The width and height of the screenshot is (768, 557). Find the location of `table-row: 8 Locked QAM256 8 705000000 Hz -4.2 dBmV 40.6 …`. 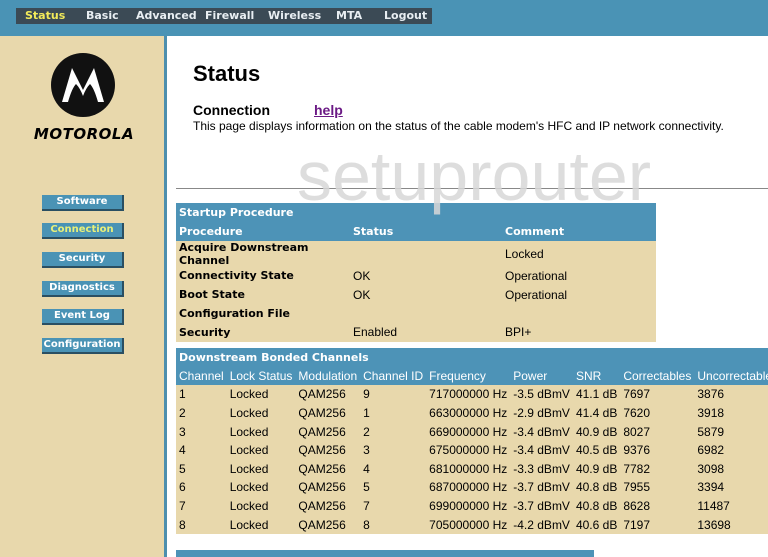

table-row: 8 Locked QAM256 8 705000000 Hz -4.2 dBmV 40.6 … is located at coordinates (472, 524).